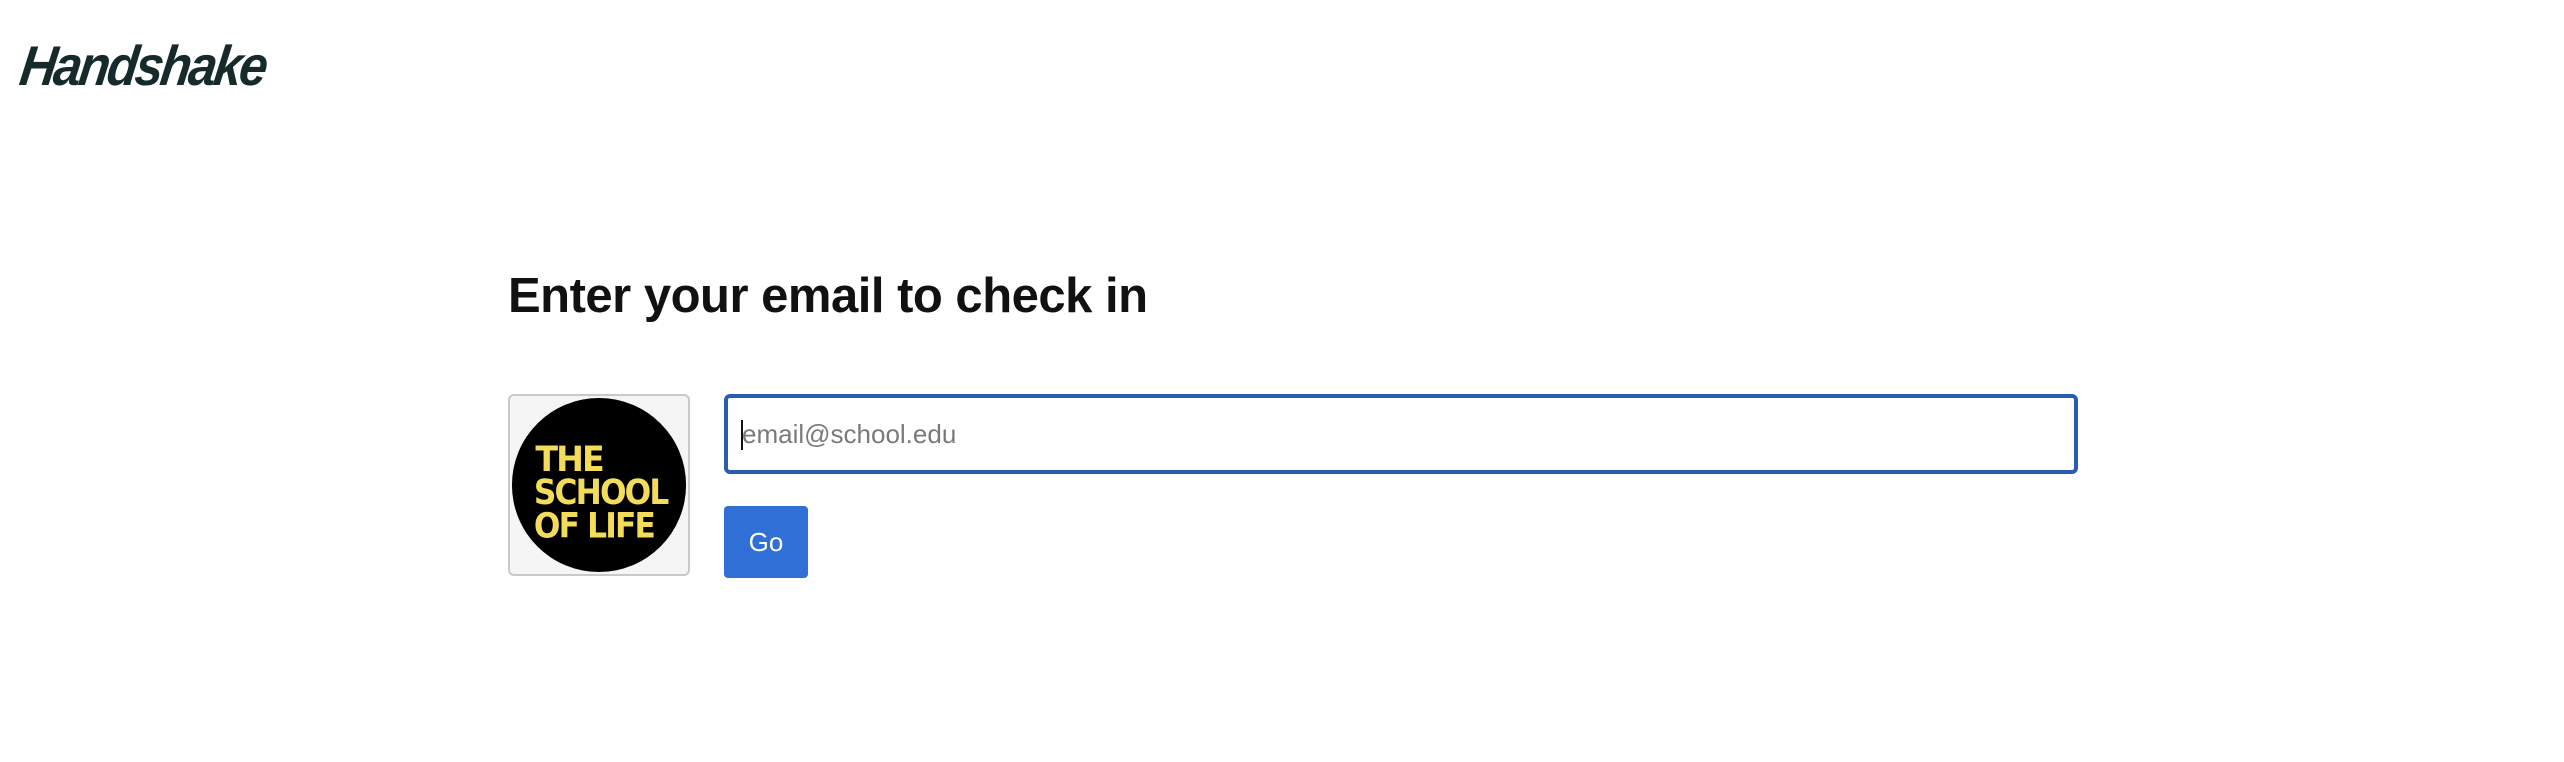 This screenshot has width=2564, height=762. I want to click on handshake-logo: Handshake, so click(142, 66).